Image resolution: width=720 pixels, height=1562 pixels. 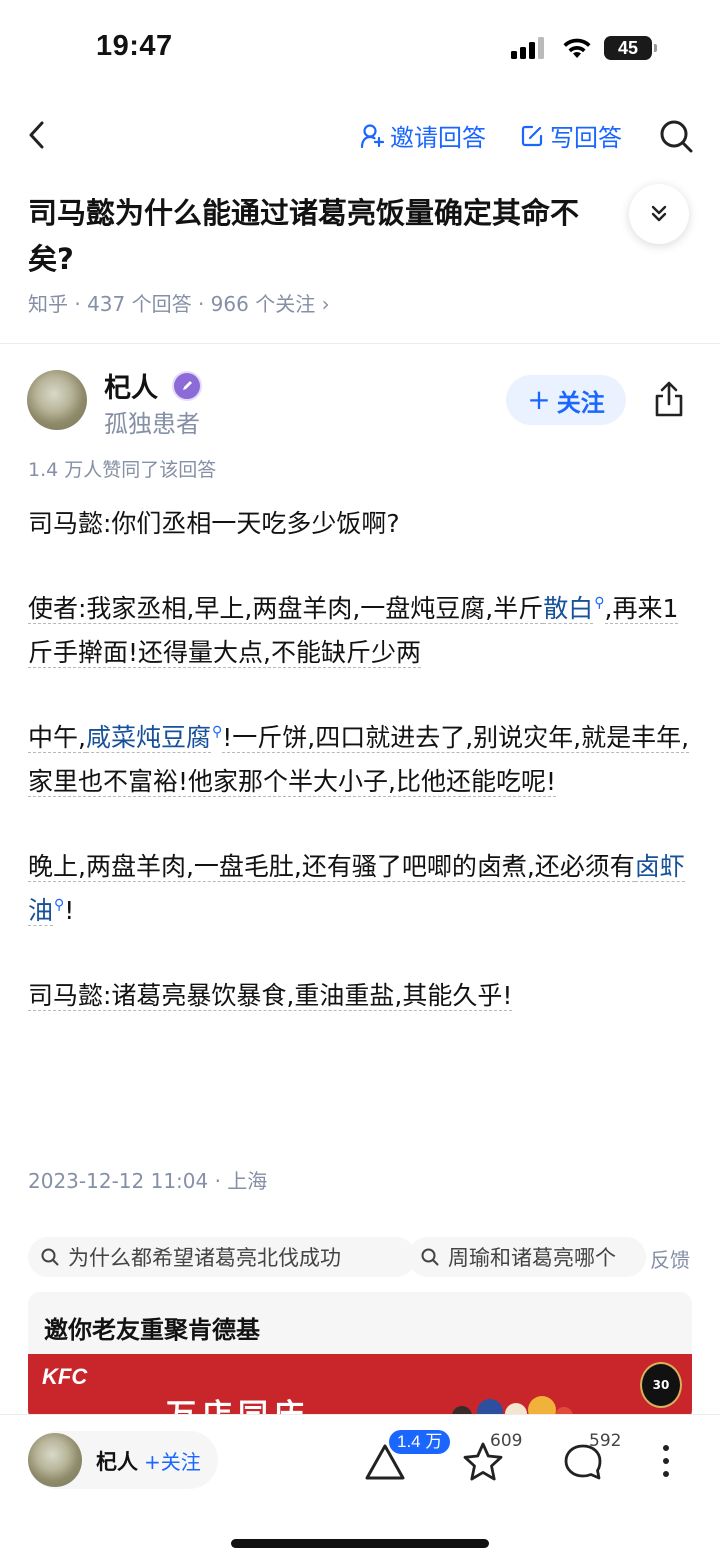 I want to click on ad-title: 邀你老友重聚肯德基, so click(x=152, y=1330).